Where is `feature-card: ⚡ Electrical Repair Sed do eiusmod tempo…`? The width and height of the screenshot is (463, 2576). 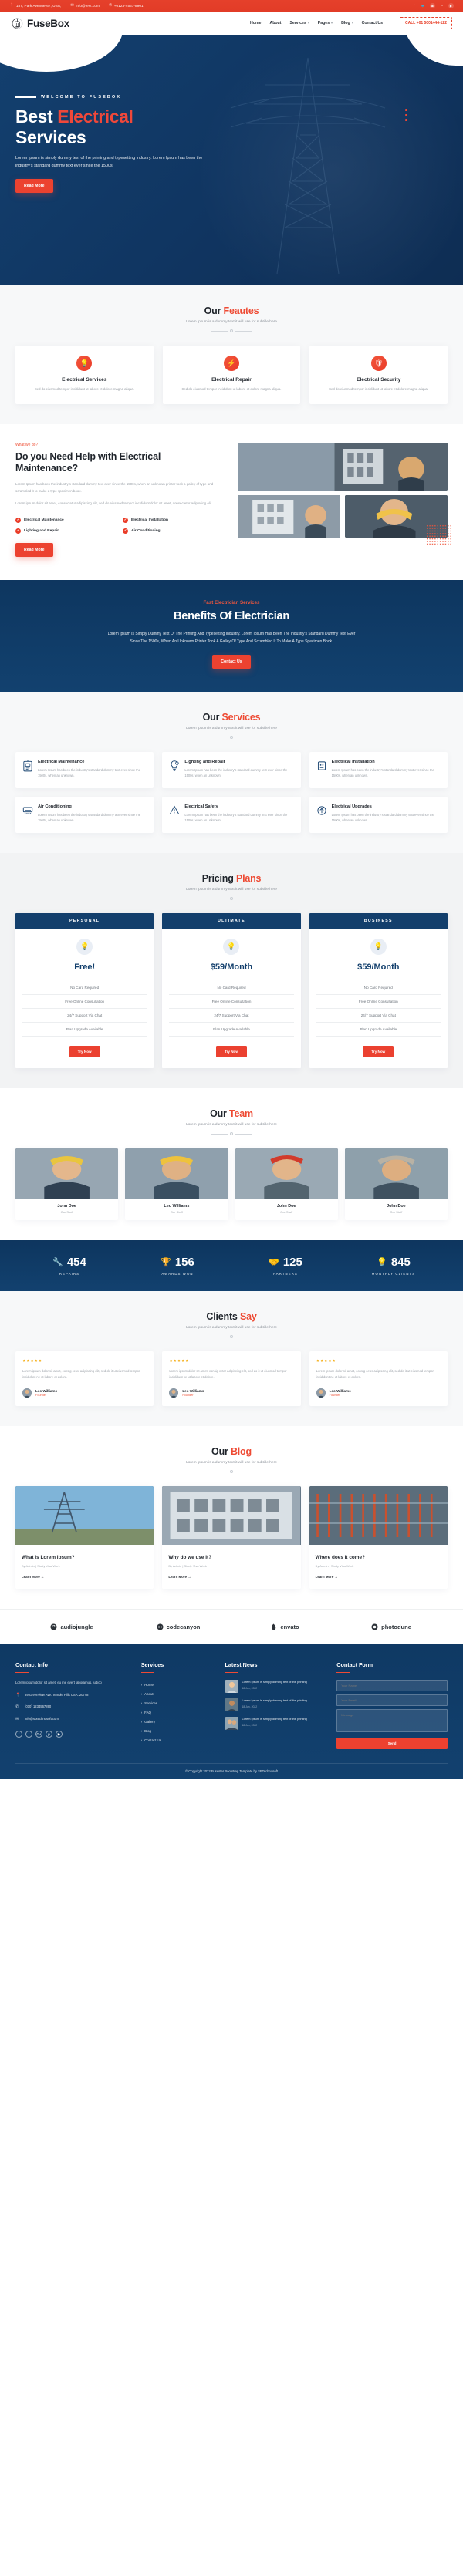 feature-card: ⚡ Electrical Repair Sed do eiusmod tempo… is located at coordinates (231, 375).